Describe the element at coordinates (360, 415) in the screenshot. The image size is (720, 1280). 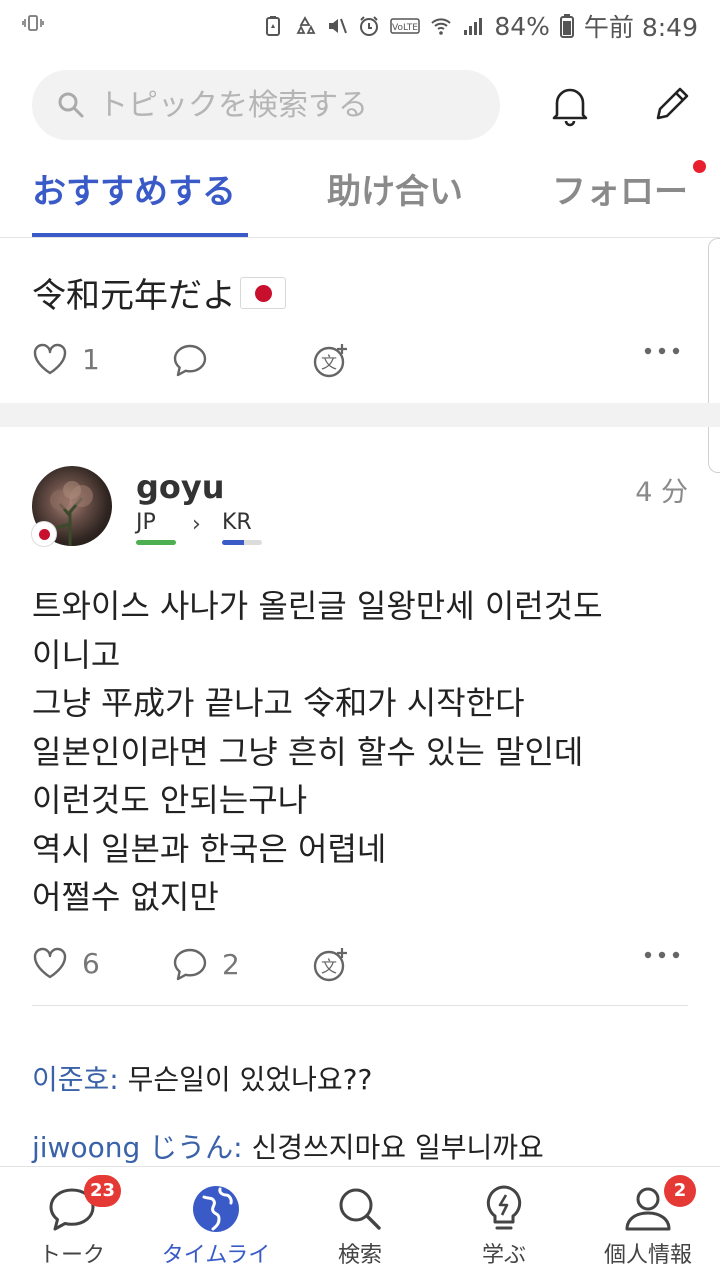
I see `post-separator` at that location.